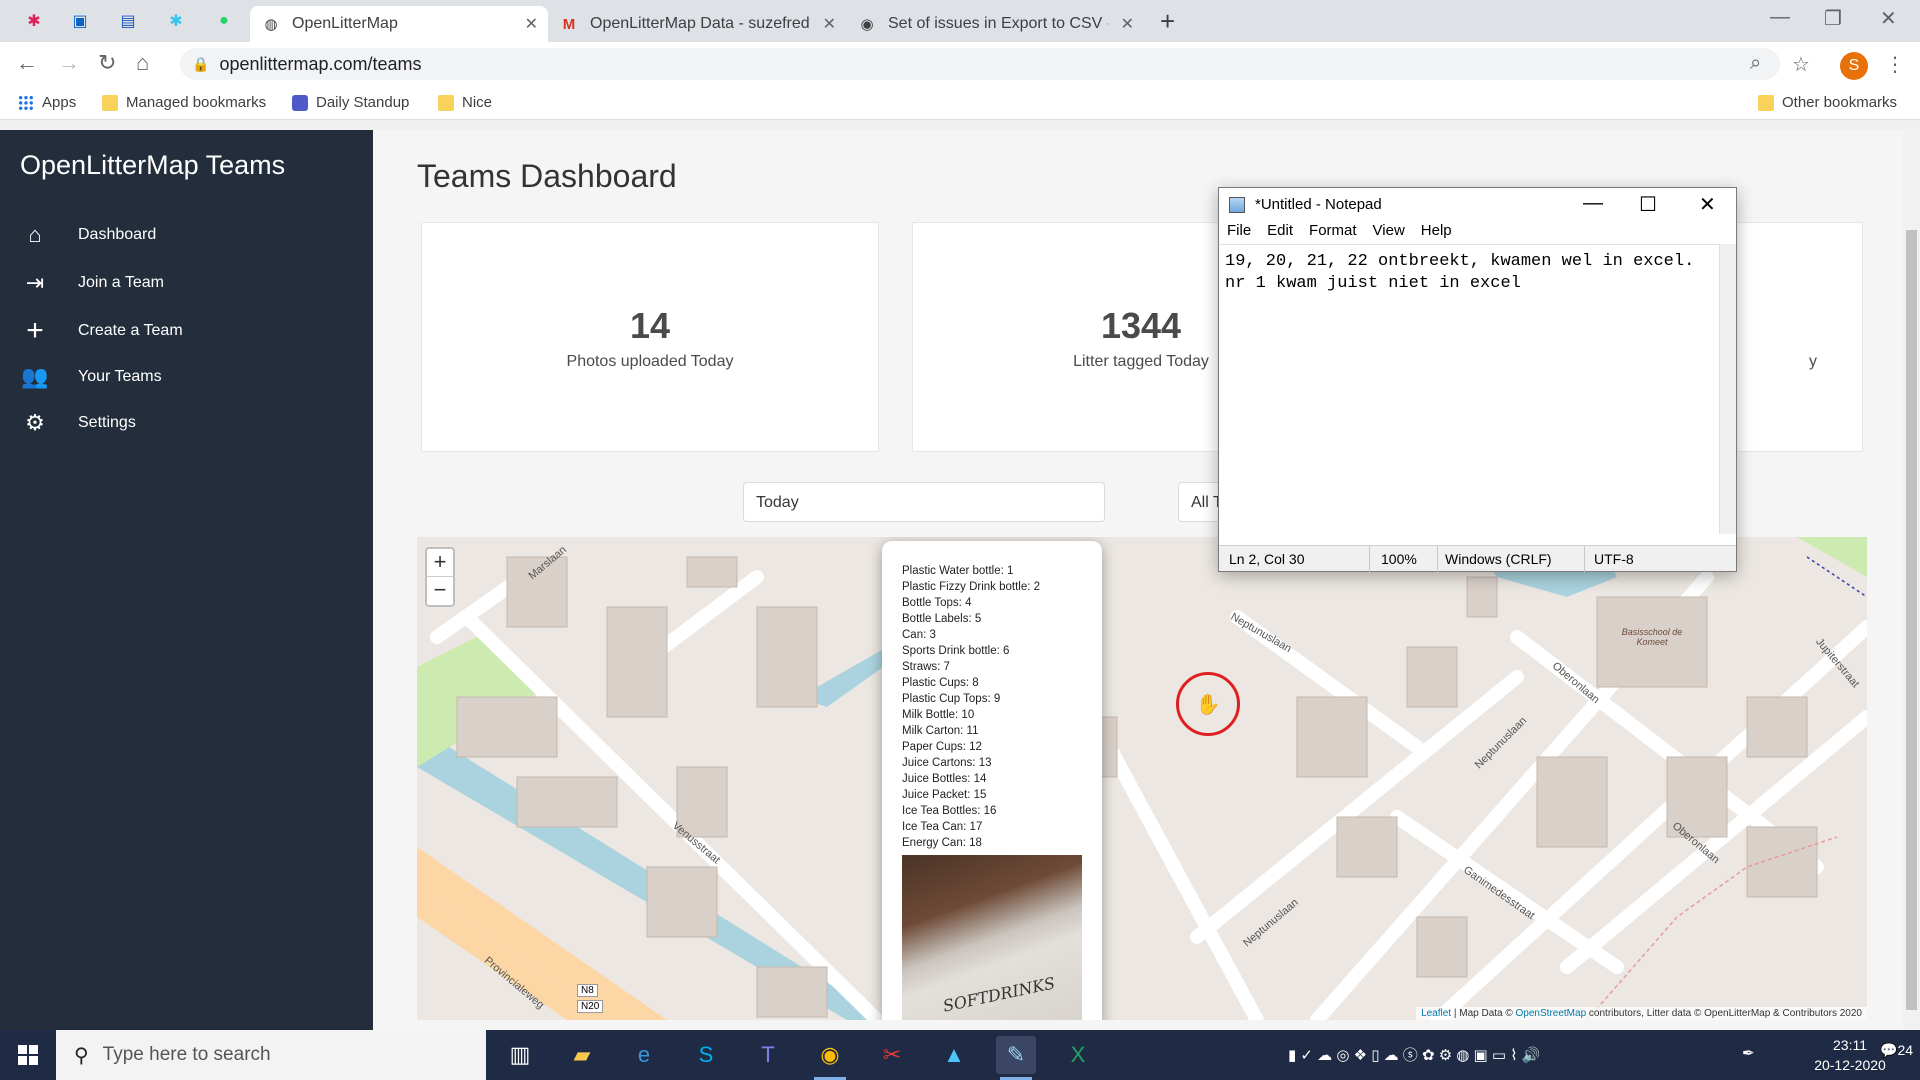 This screenshot has width=1920, height=1080. Describe the element at coordinates (940, 683) in the screenshot. I see `popup-litter-item: Plastic Cups: 8` at that location.